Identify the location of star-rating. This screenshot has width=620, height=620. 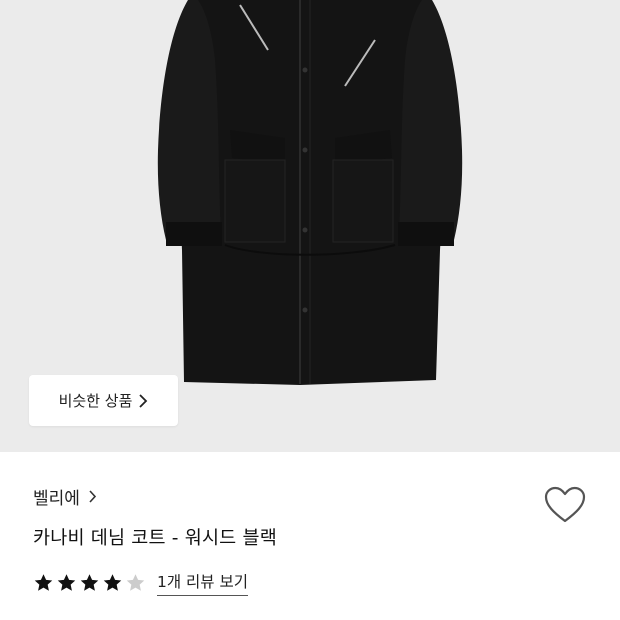
(90, 583).